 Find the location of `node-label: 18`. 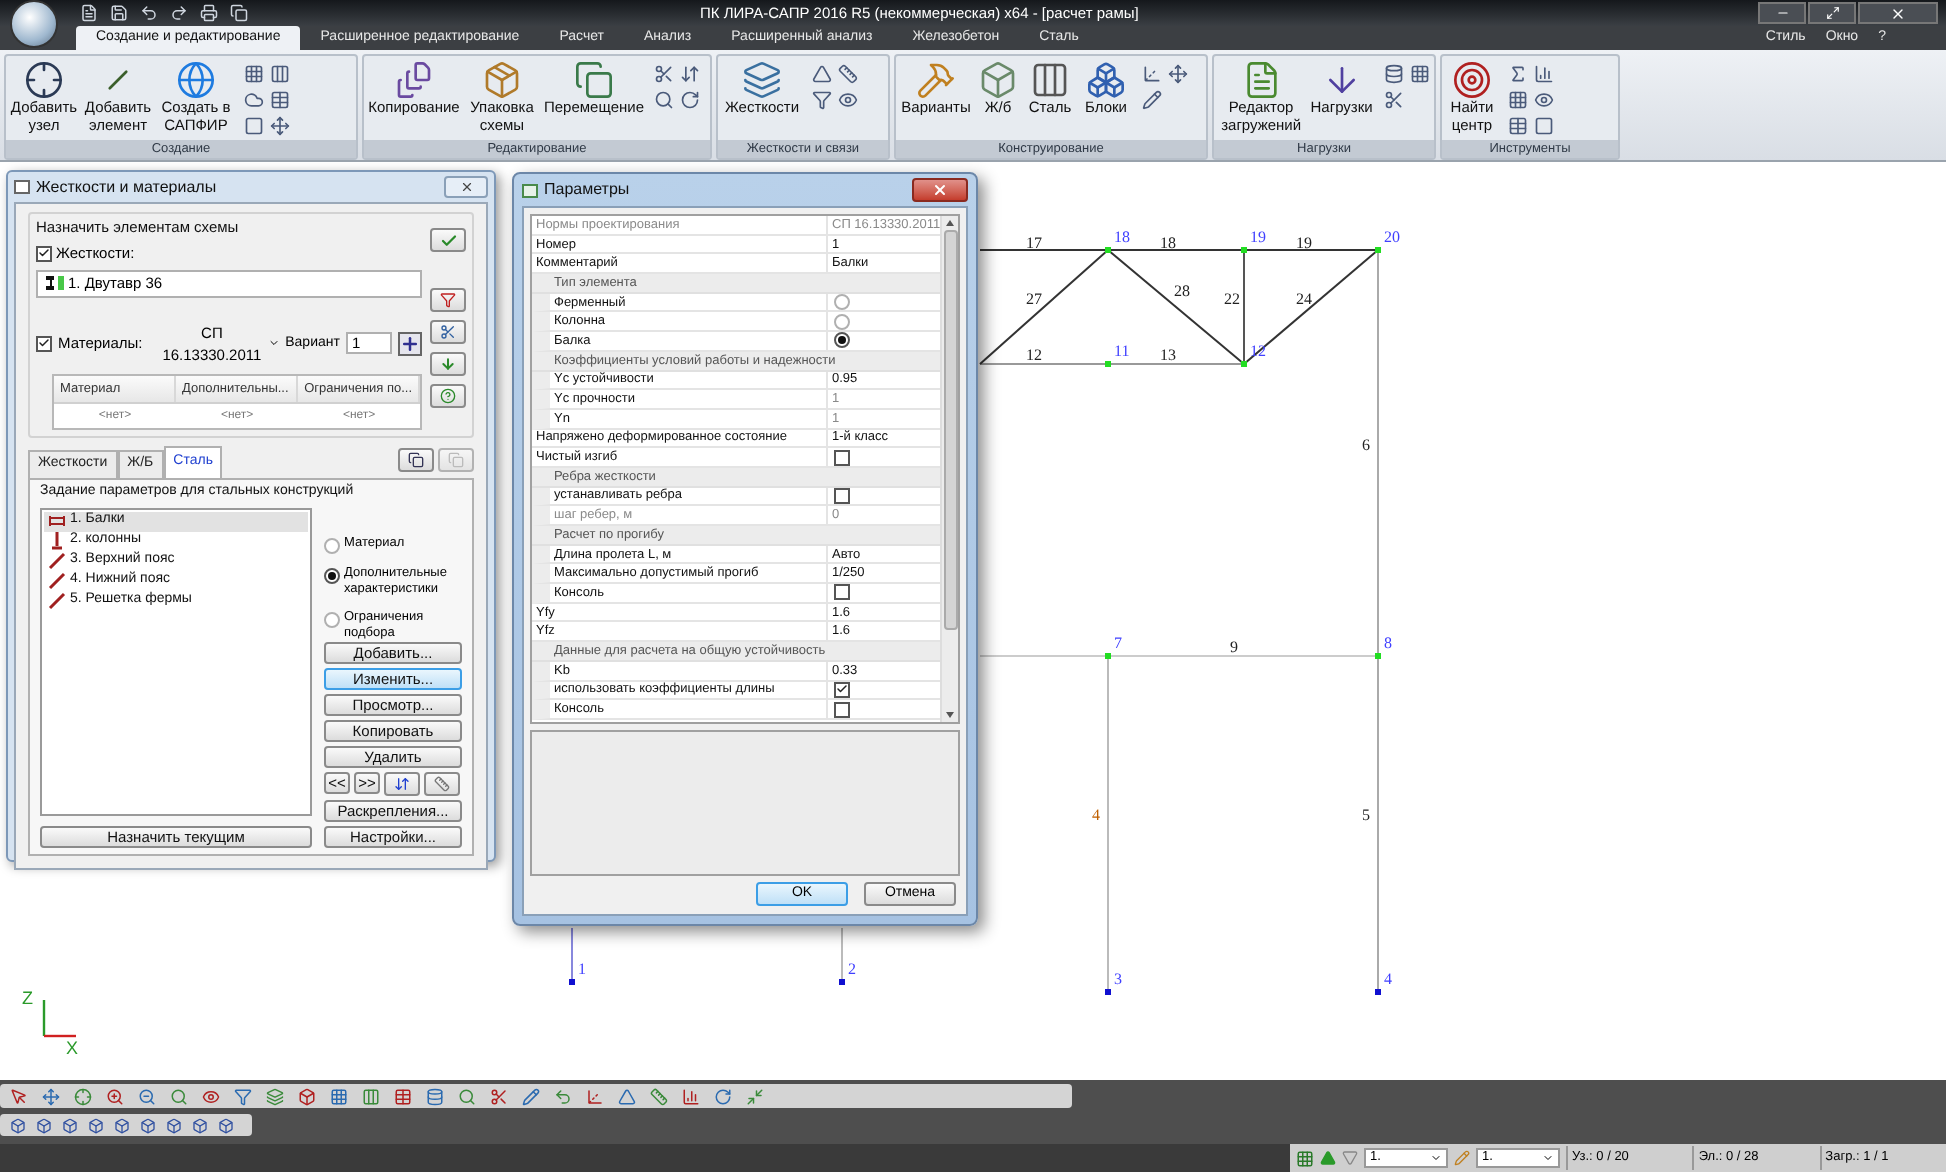

node-label: 18 is located at coordinates (1122, 237).